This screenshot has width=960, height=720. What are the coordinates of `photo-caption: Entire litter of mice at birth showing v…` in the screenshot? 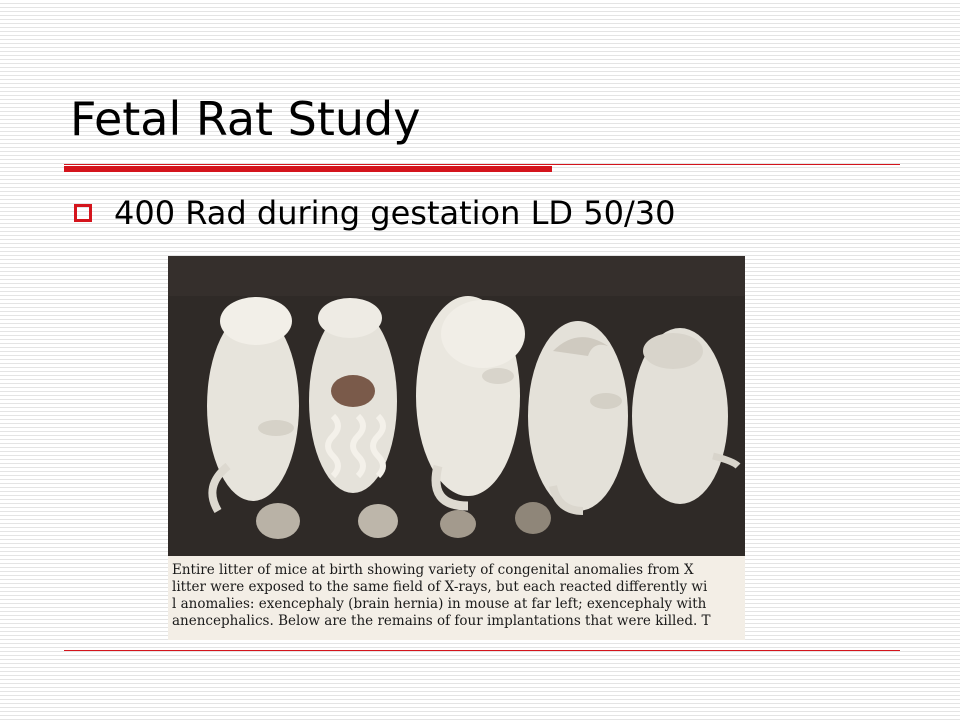 It's located at (456, 598).